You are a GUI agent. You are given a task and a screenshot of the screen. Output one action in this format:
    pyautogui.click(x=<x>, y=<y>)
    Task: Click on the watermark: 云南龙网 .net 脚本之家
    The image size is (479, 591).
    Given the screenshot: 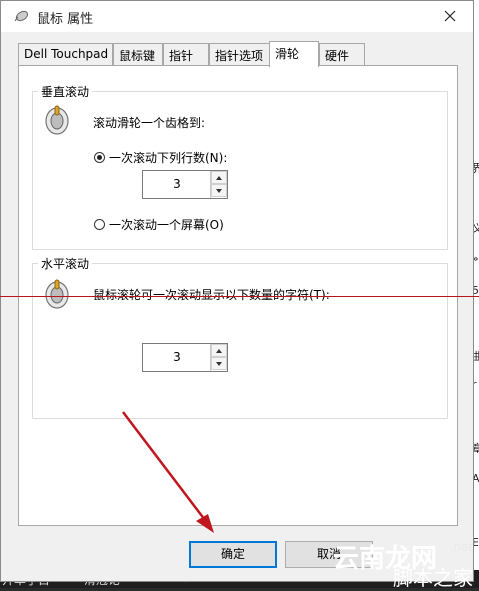 What is the action you would take?
    pyautogui.click(x=403, y=564)
    